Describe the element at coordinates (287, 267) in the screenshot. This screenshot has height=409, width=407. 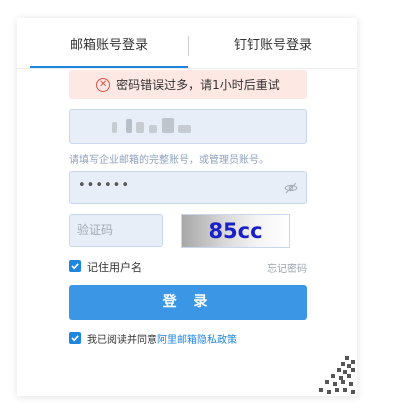
I see `forgot-password-link: 忘记密码` at that location.